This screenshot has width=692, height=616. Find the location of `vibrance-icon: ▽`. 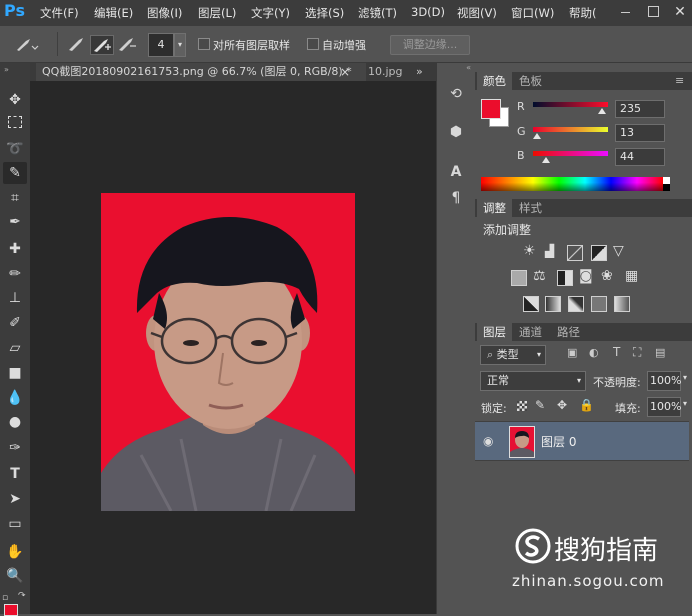

vibrance-icon: ▽ is located at coordinates (618, 251).